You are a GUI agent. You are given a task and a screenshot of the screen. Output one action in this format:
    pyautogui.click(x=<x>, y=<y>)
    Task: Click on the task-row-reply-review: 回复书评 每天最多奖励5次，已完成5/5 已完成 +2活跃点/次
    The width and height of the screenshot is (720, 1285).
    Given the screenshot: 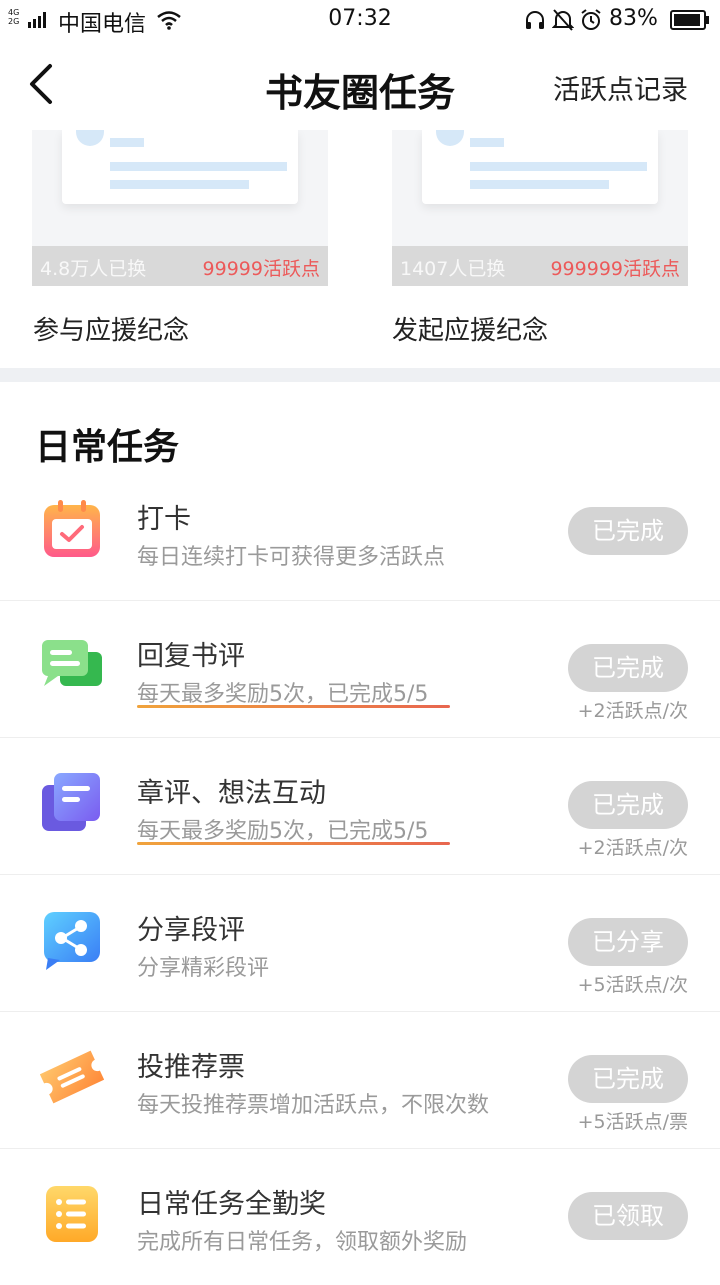 What is the action you would take?
    pyautogui.click(x=360, y=669)
    